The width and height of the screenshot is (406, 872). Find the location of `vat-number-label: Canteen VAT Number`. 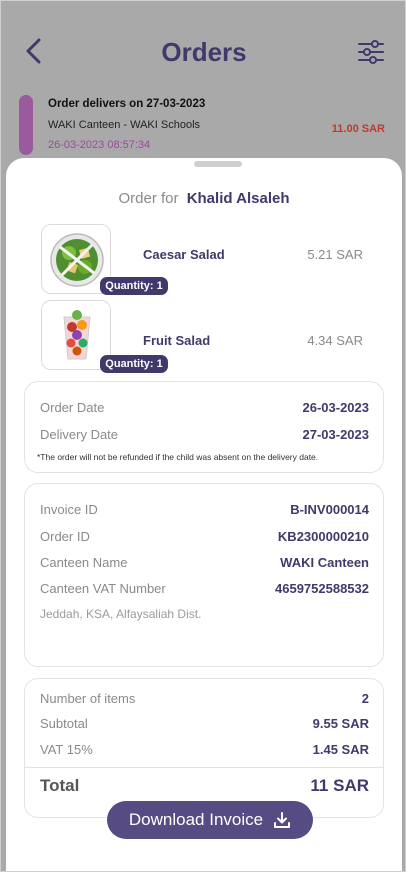

vat-number-label: Canteen VAT Number is located at coordinates (103, 588).